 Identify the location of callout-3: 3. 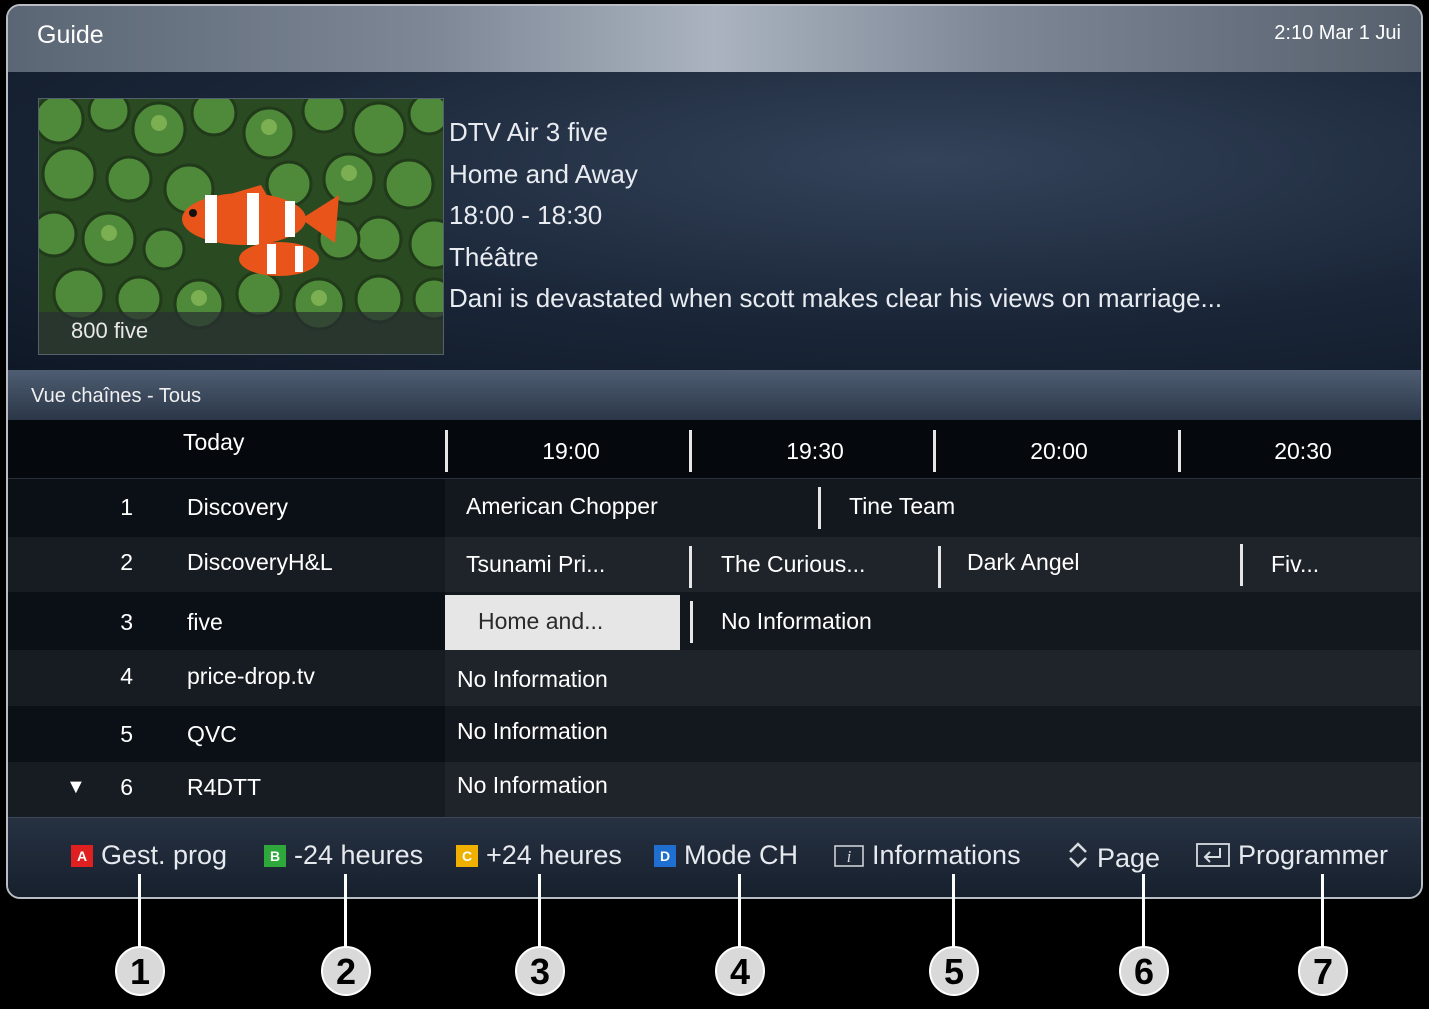
(540, 971).